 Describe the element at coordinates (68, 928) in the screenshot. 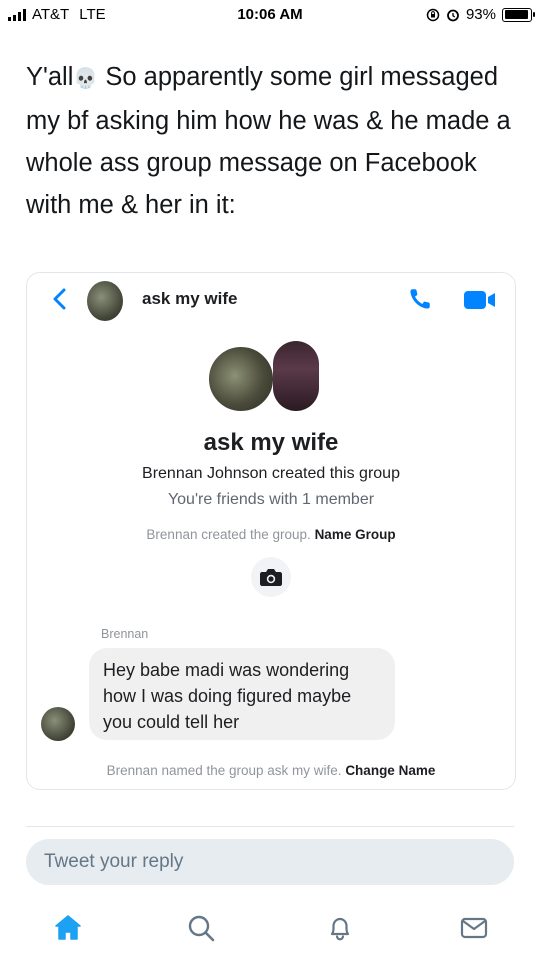

I see `home-icon` at that location.